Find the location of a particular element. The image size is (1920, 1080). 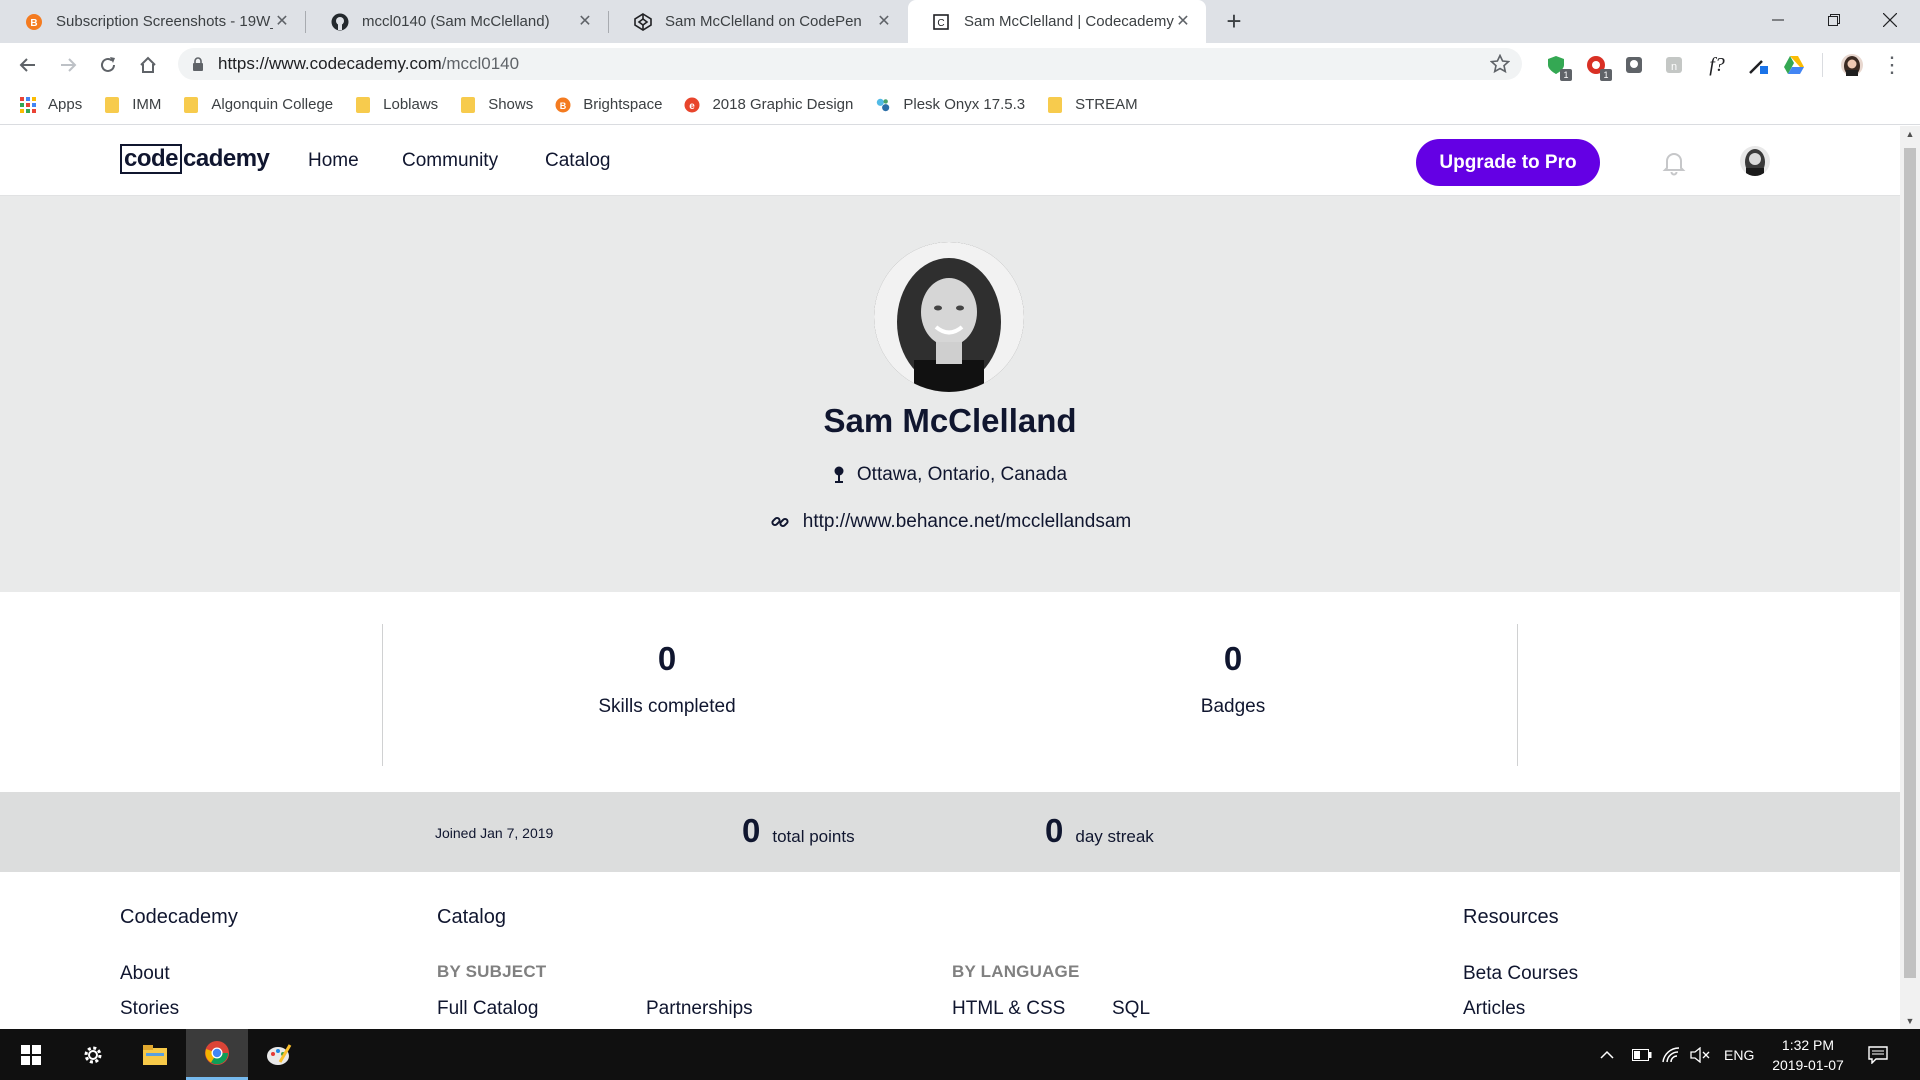

paint-app-icon is located at coordinates (279, 1054).